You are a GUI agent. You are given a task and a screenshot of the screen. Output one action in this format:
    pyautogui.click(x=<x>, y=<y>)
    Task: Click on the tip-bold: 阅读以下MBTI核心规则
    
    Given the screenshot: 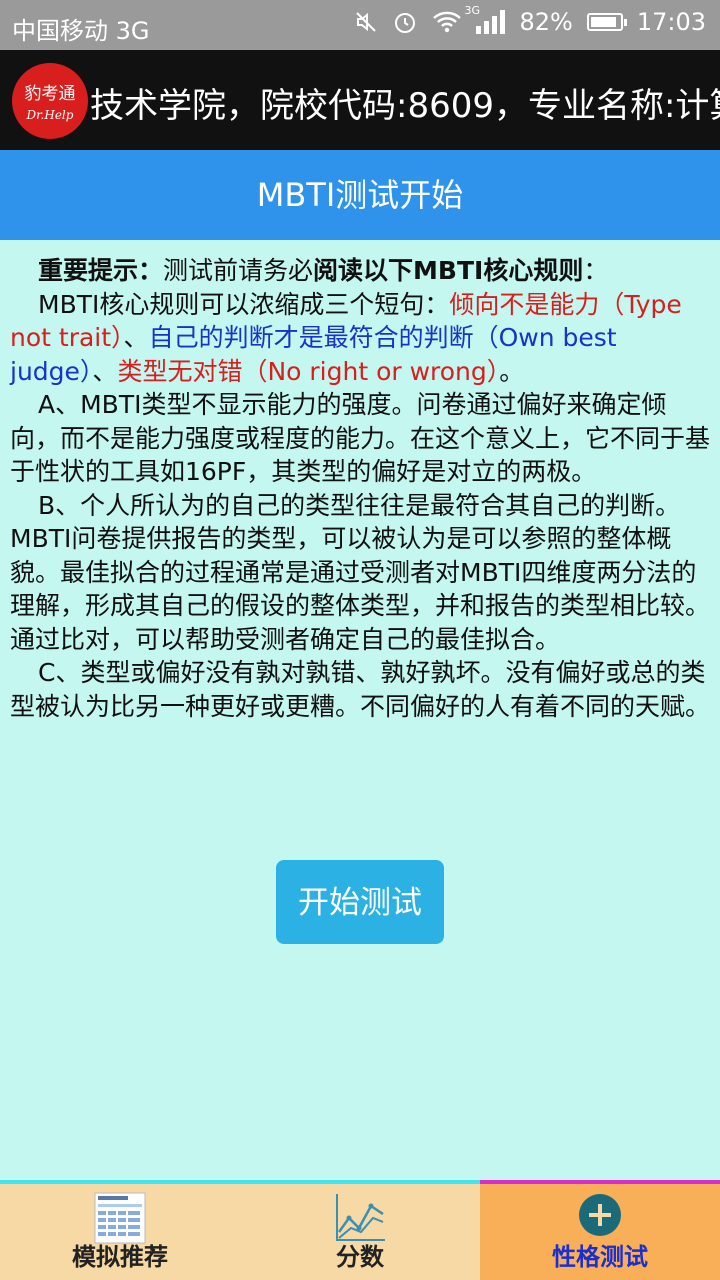 What is the action you would take?
    pyautogui.click(x=448, y=270)
    